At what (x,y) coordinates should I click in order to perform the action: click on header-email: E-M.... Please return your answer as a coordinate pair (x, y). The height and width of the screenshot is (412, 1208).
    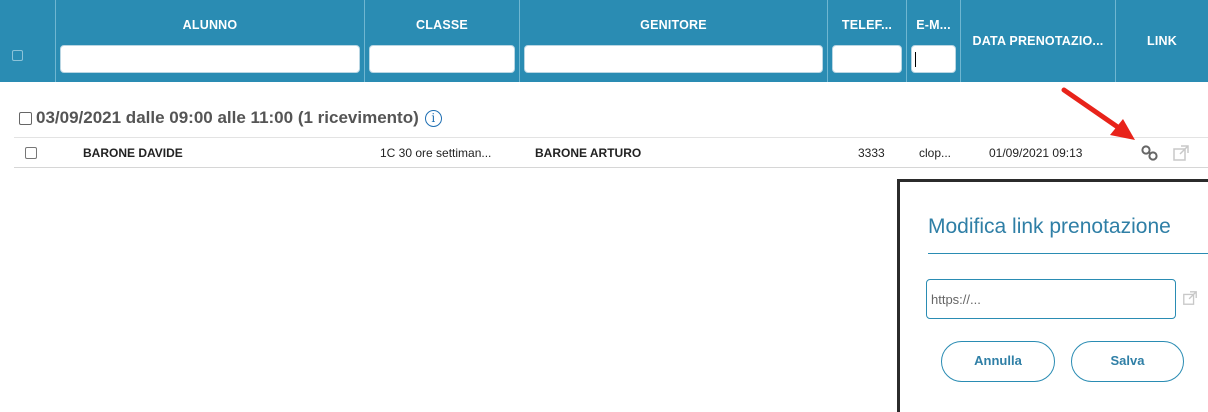
    Looking at the image, I should click on (933, 41).